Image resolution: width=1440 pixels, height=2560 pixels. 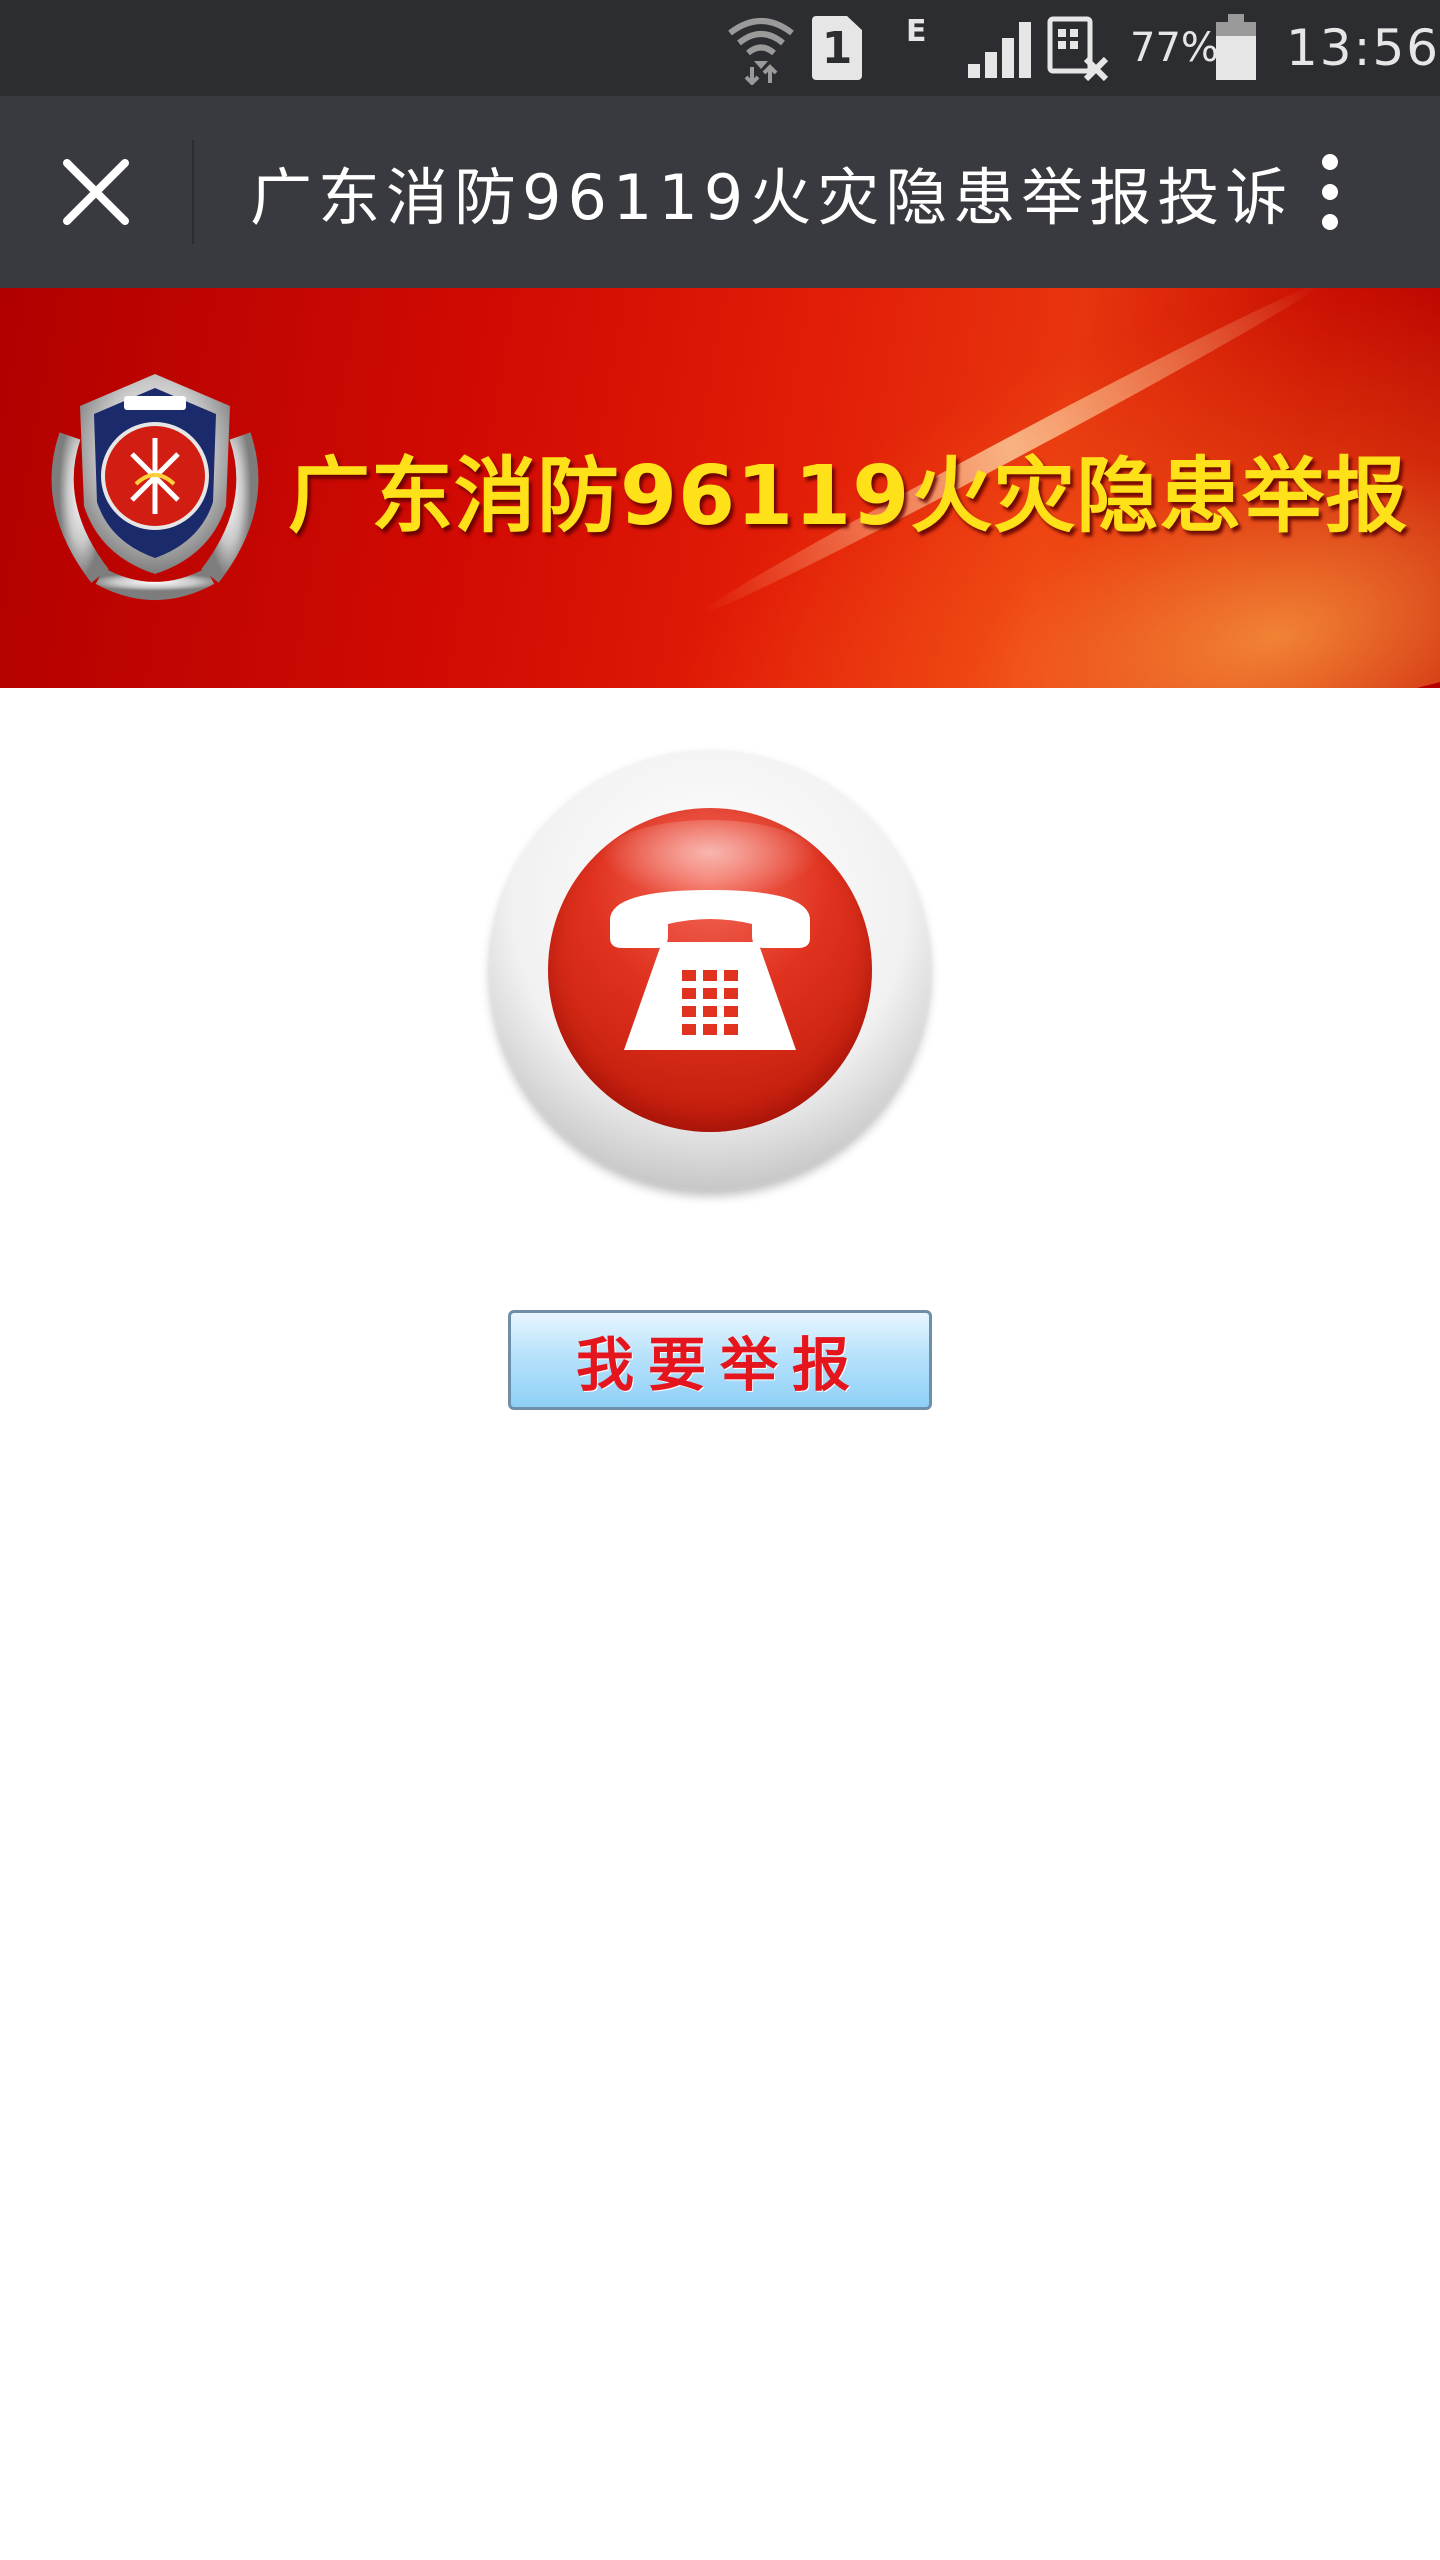 What do you see at coordinates (1079, 48) in the screenshot?
I see `data-off-icon` at bounding box center [1079, 48].